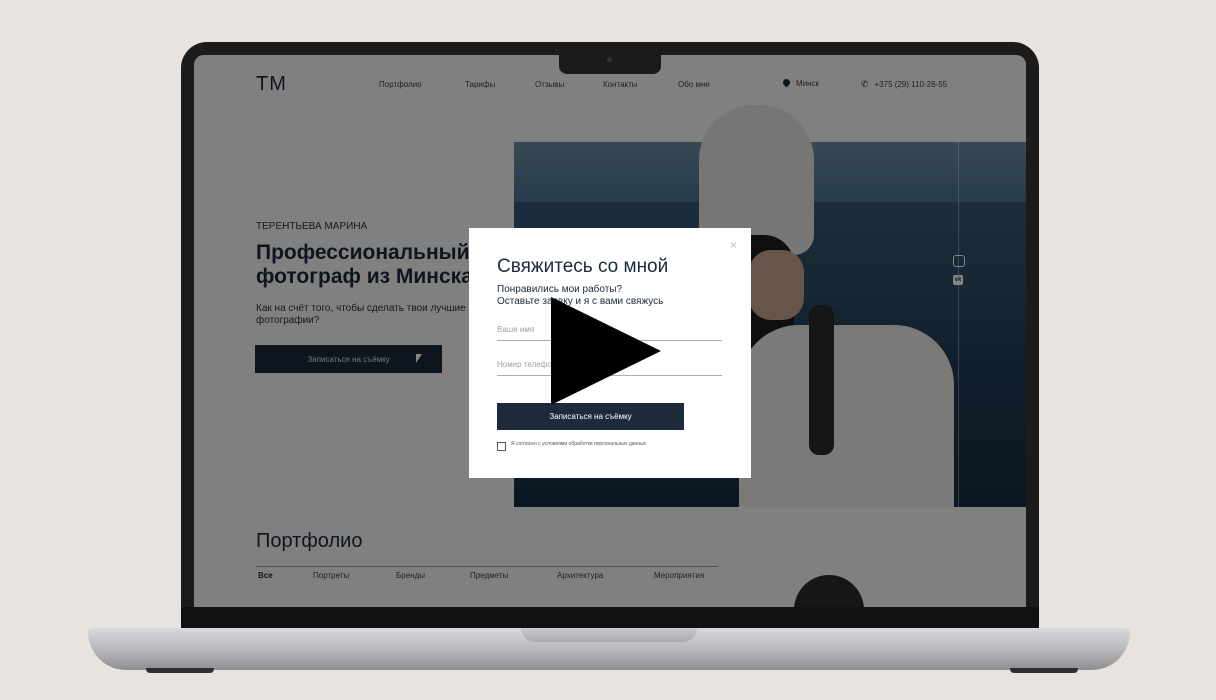 Image resolution: width=1216 pixels, height=700 pixels. What do you see at coordinates (610, 618) in the screenshot?
I see `laptop-bezel` at bounding box center [610, 618].